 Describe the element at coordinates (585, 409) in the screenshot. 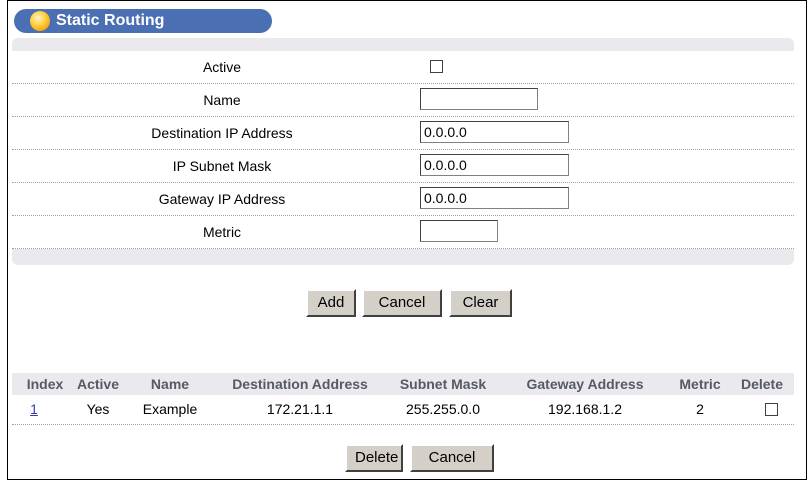

I see `row-gateway: 192.168.1.2` at that location.